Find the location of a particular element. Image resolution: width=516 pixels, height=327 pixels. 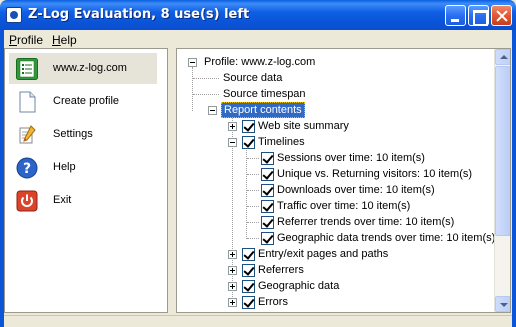

sidebar-item-label: www.z-log.com is located at coordinates (90, 68).